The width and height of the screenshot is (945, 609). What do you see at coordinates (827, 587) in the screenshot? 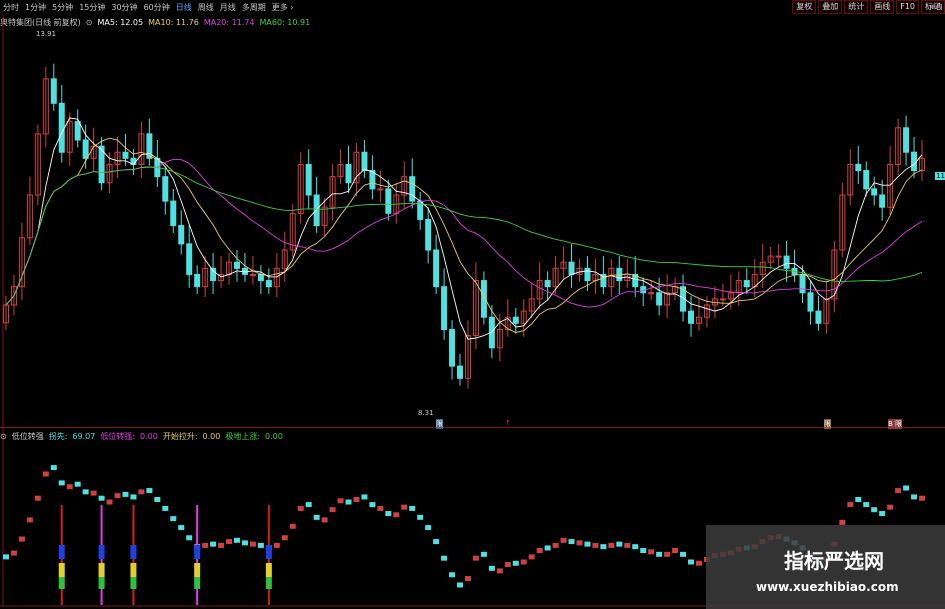
I see `watermark-url: www.xuezhibiao.com` at bounding box center [827, 587].